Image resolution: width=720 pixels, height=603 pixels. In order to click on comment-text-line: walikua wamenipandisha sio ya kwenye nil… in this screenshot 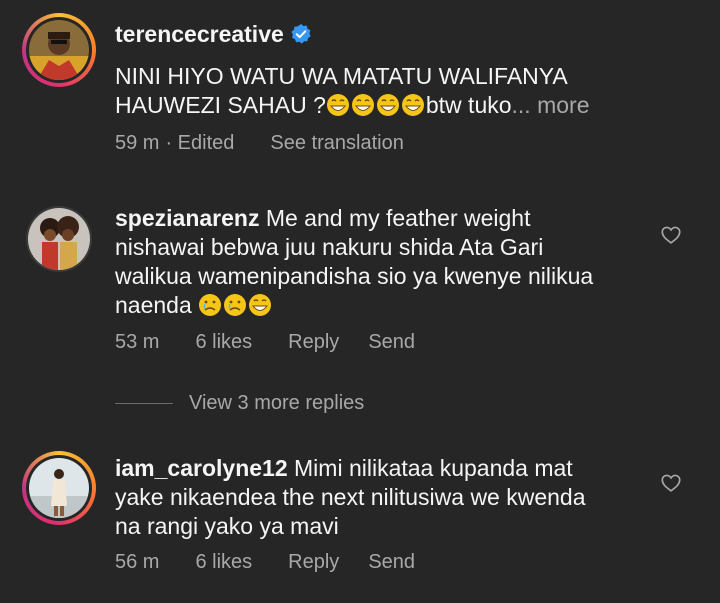, I will do `click(354, 276)`.